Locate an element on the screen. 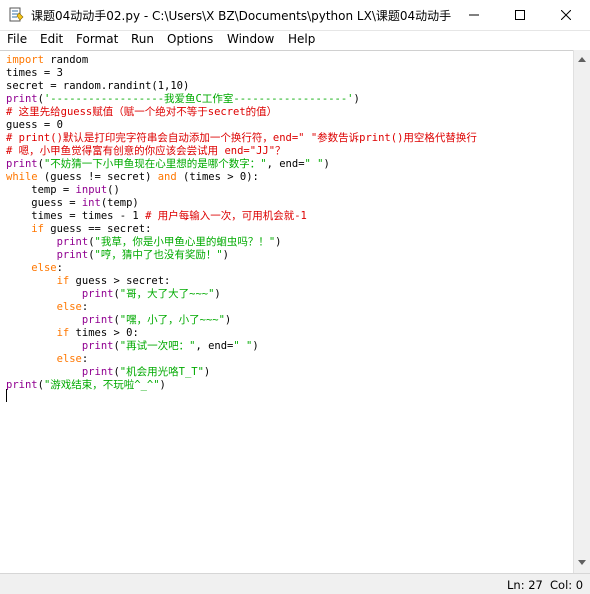  code-token: "再试一次吧：" is located at coordinates (157, 346).